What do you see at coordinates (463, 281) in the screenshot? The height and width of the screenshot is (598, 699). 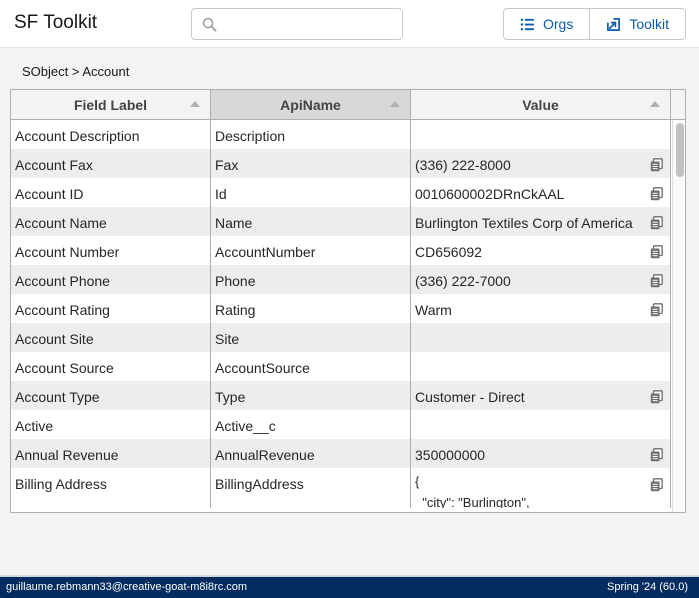 I see `cell-value-text: (336) 222-7000` at bounding box center [463, 281].